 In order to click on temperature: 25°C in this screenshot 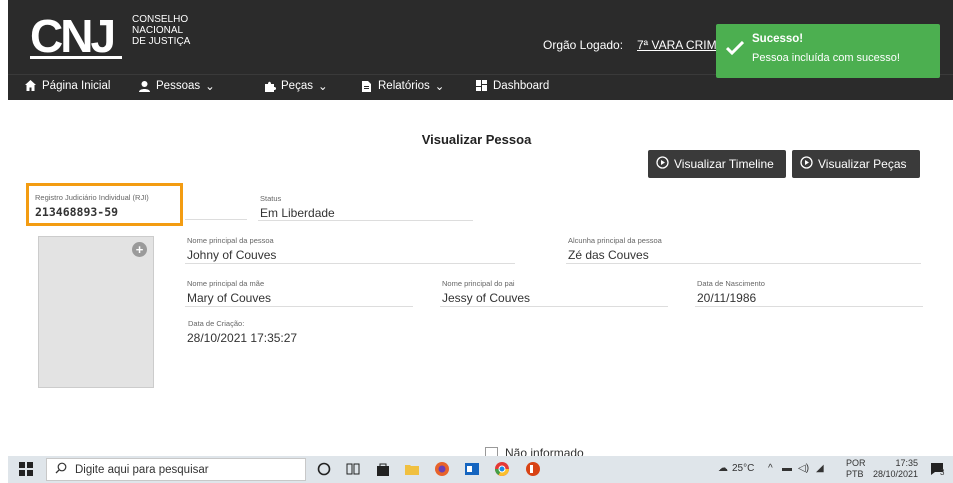, I will do `click(743, 468)`.